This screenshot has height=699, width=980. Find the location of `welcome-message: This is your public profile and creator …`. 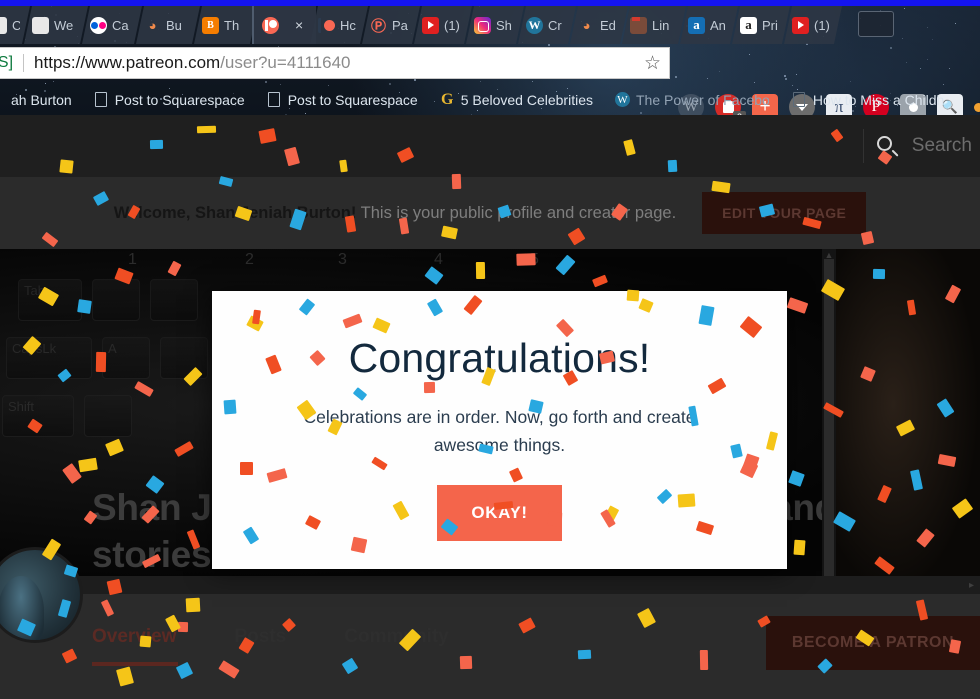

welcome-message: This is your public profile and creator … is located at coordinates (516, 212).